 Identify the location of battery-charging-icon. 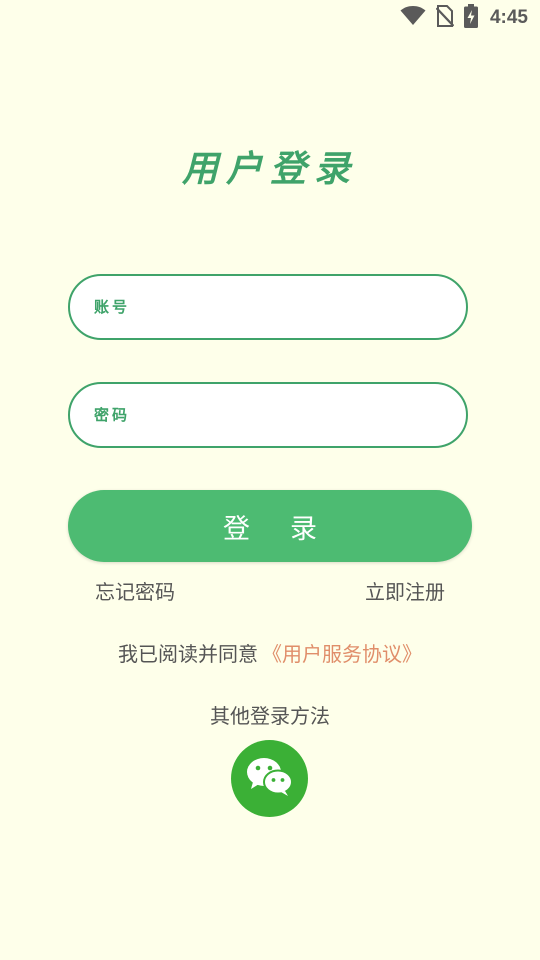
(470, 18).